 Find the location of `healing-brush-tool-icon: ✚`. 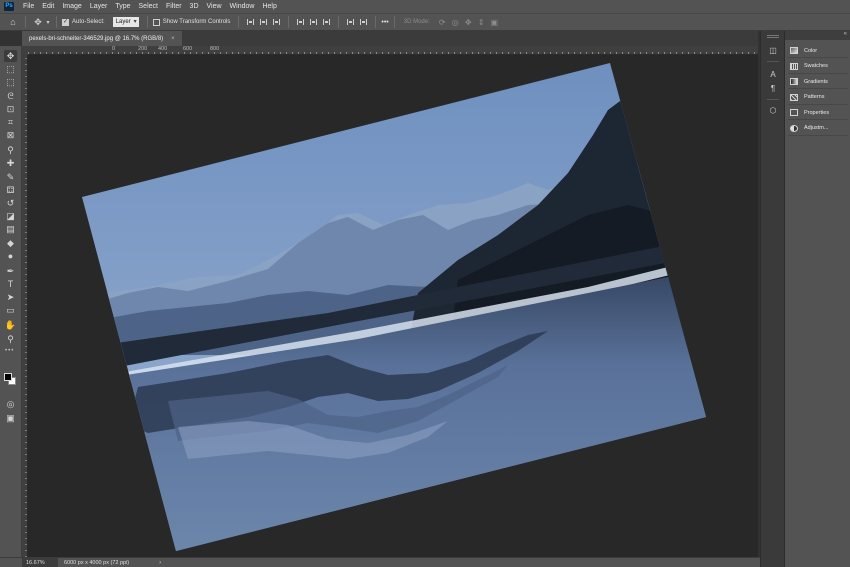

healing-brush-tool-icon: ✚ is located at coordinates (10, 163).